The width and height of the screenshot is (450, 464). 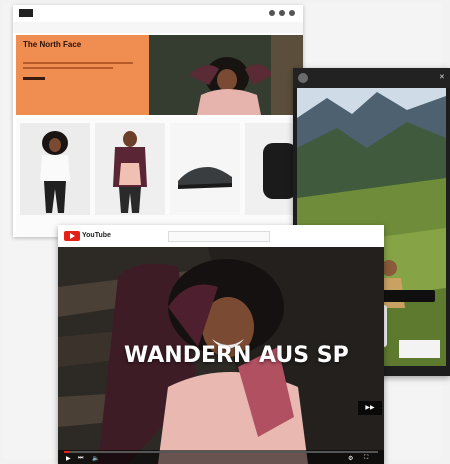 I want to click on hero-cta-link, so click(x=34, y=78).